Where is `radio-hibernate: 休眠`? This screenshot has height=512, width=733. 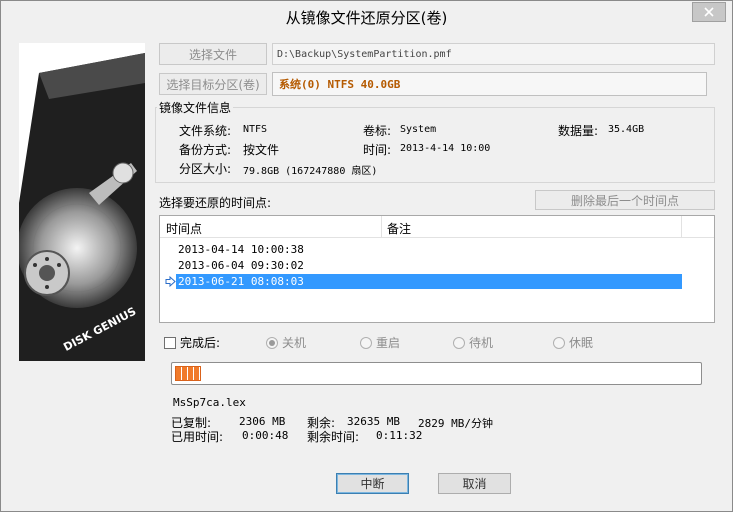 radio-hibernate: 休眠 is located at coordinates (573, 342).